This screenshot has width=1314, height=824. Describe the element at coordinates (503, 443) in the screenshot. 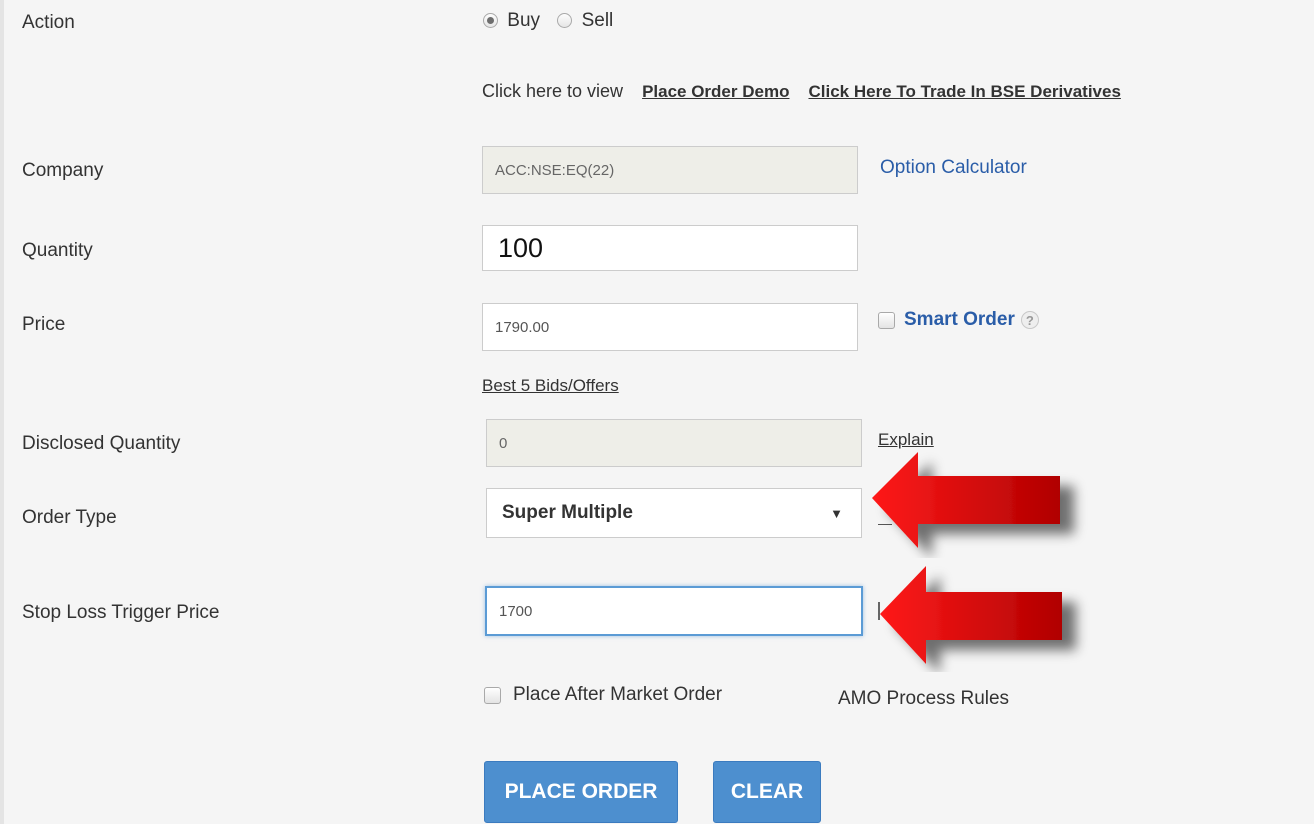

I see `disclosed-quantity-value: 0` at that location.